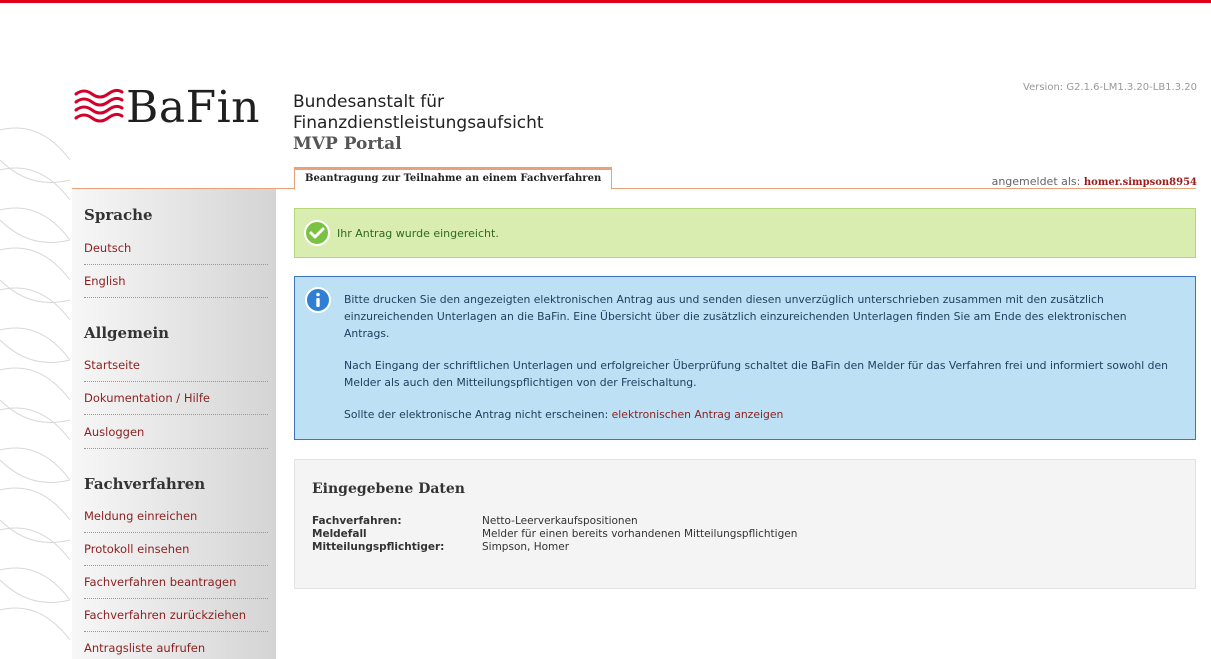 The image size is (1211, 659). I want to click on sidebar-item-english: English, so click(176, 281).